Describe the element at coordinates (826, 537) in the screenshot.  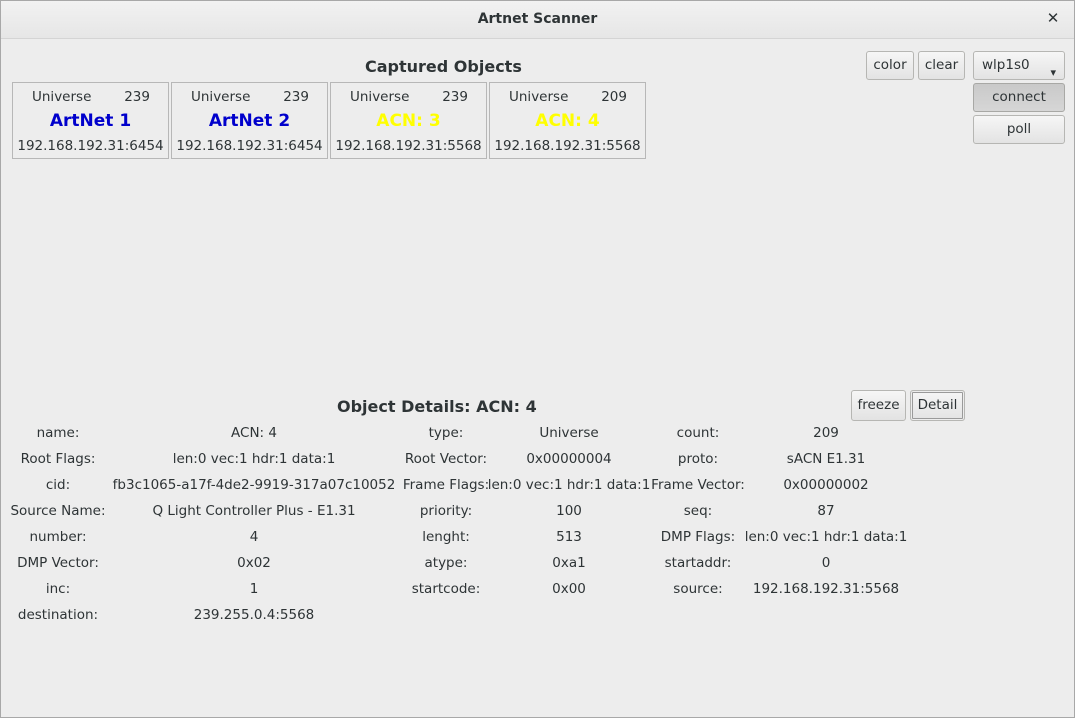
I see `detail-value: len:0 vec:1 hdr:1 data:1` at that location.